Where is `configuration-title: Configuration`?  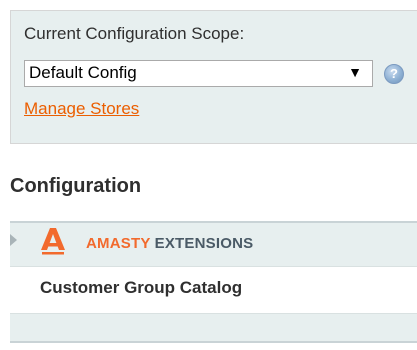 configuration-title: Configuration is located at coordinates (76, 186).